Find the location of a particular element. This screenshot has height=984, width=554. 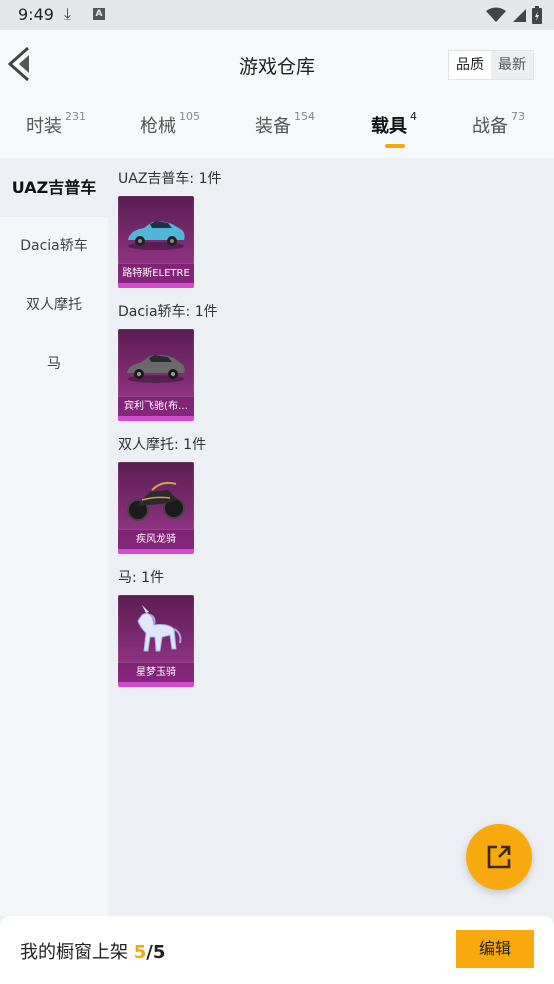

showcase-label: 我的橱窗上架 5/5 is located at coordinates (92, 951).